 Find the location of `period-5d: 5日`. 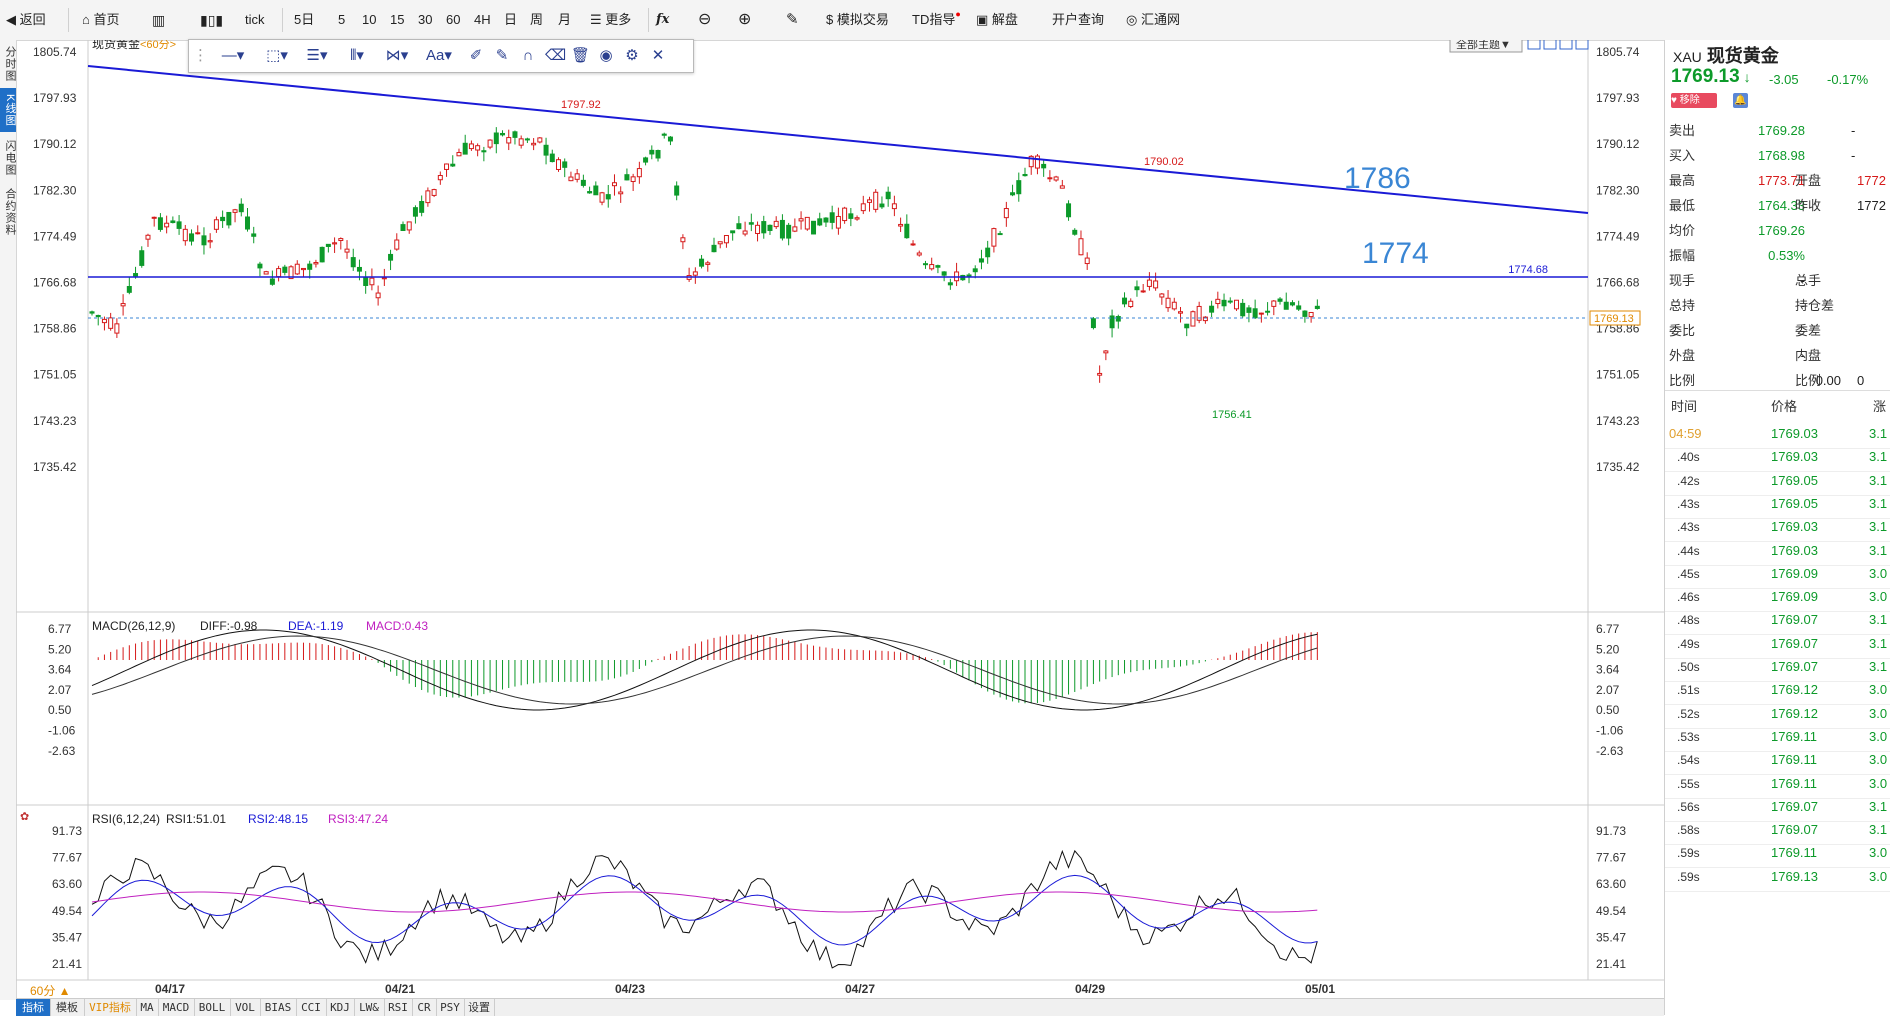

period-5d: 5日 is located at coordinates (304, 20).